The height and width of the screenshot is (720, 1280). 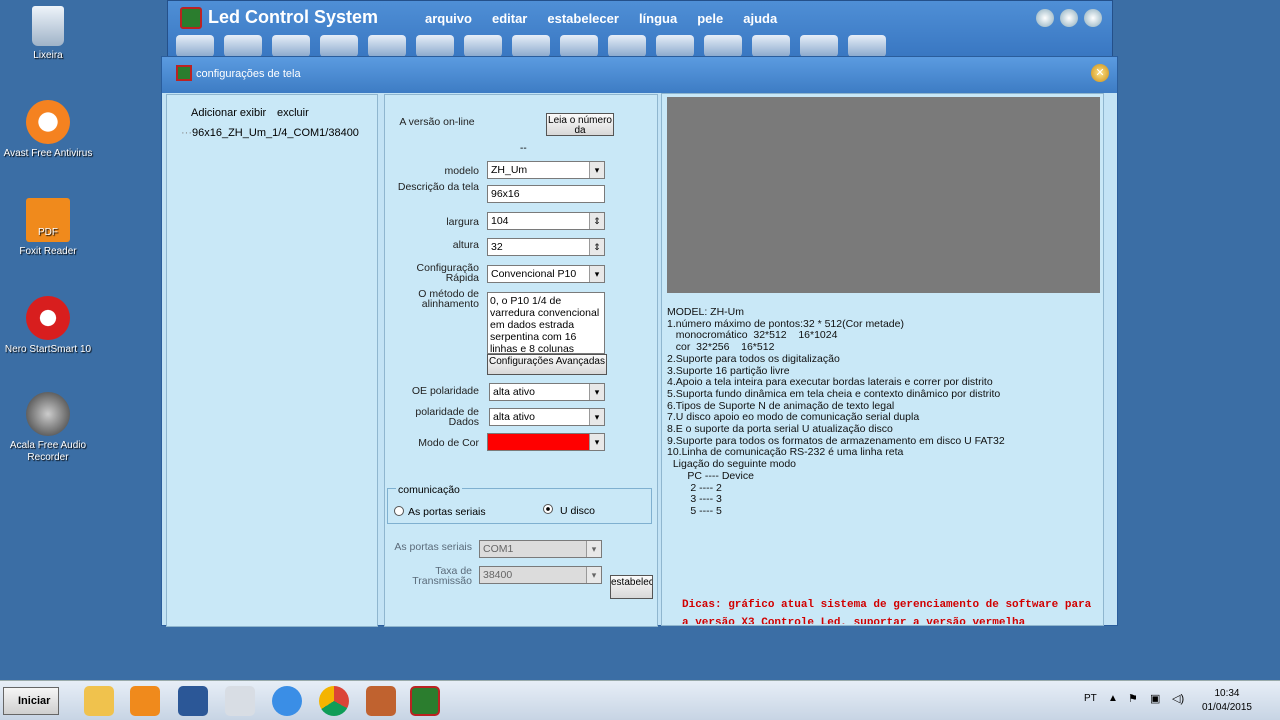 I want to click on speaker-icon, so click(x=48, y=414).